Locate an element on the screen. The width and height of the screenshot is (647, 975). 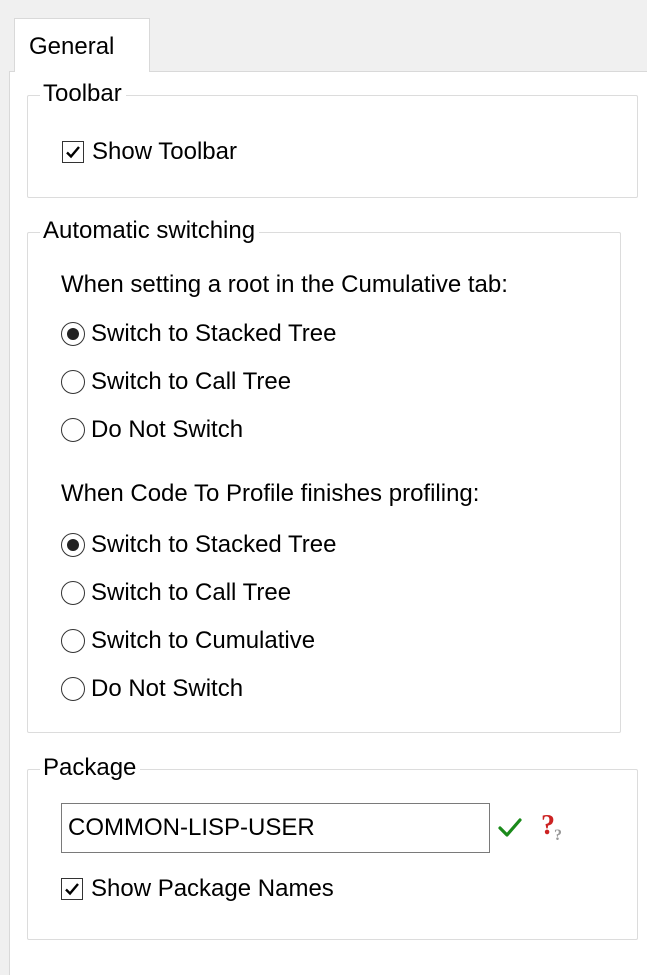
show-package-names-checkbox is located at coordinates (72, 889).